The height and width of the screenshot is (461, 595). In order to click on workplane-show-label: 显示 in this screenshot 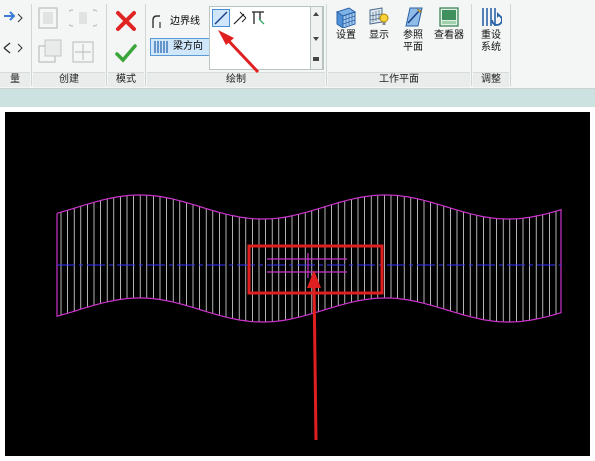, I will do `click(379, 35)`.